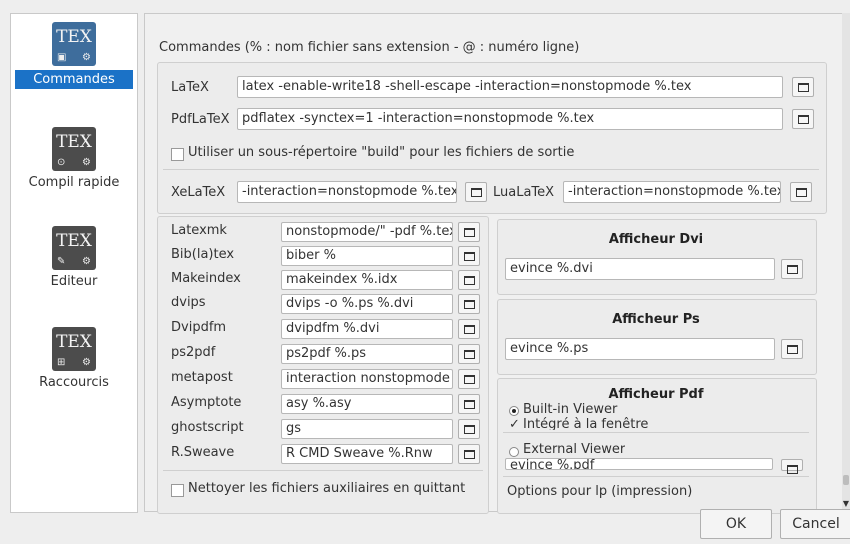 This screenshot has width=850, height=544. I want to click on ps-viewer-title: Afficheur Ps, so click(656, 319).